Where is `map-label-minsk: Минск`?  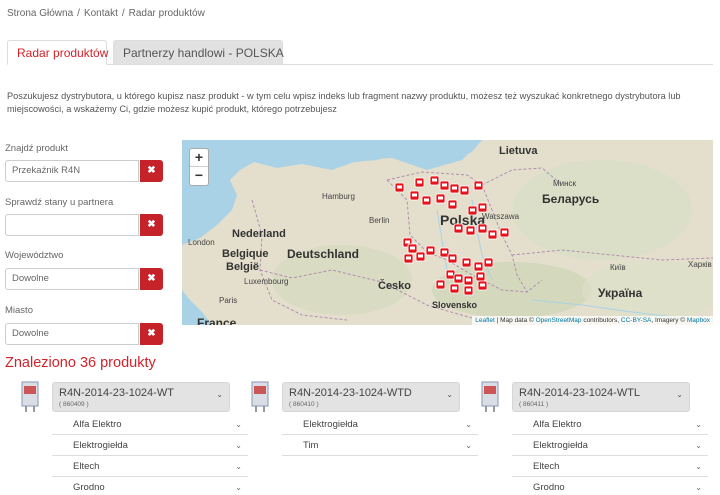 map-label-minsk: Минск is located at coordinates (565, 183).